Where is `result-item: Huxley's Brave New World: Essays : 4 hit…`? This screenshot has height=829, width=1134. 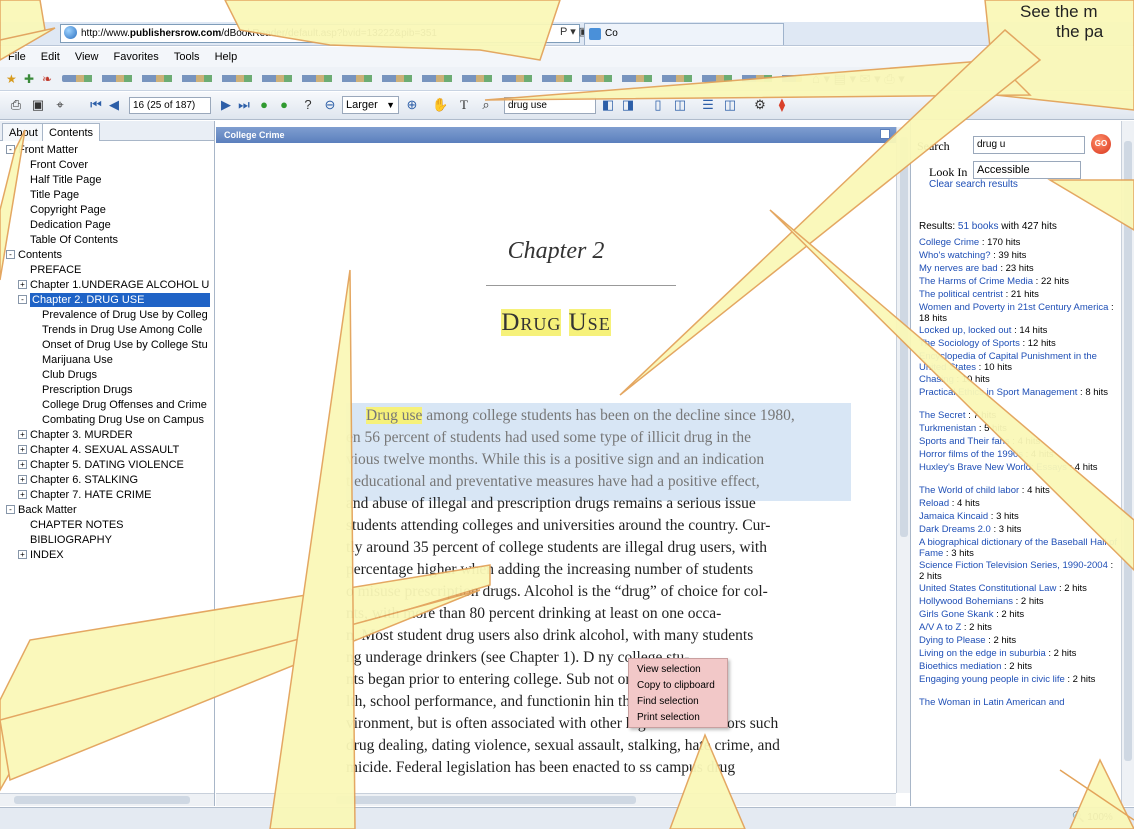 result-item: Huxley's Brave New World: Essays : 4 hit… is located at coordinates (1019, 467).